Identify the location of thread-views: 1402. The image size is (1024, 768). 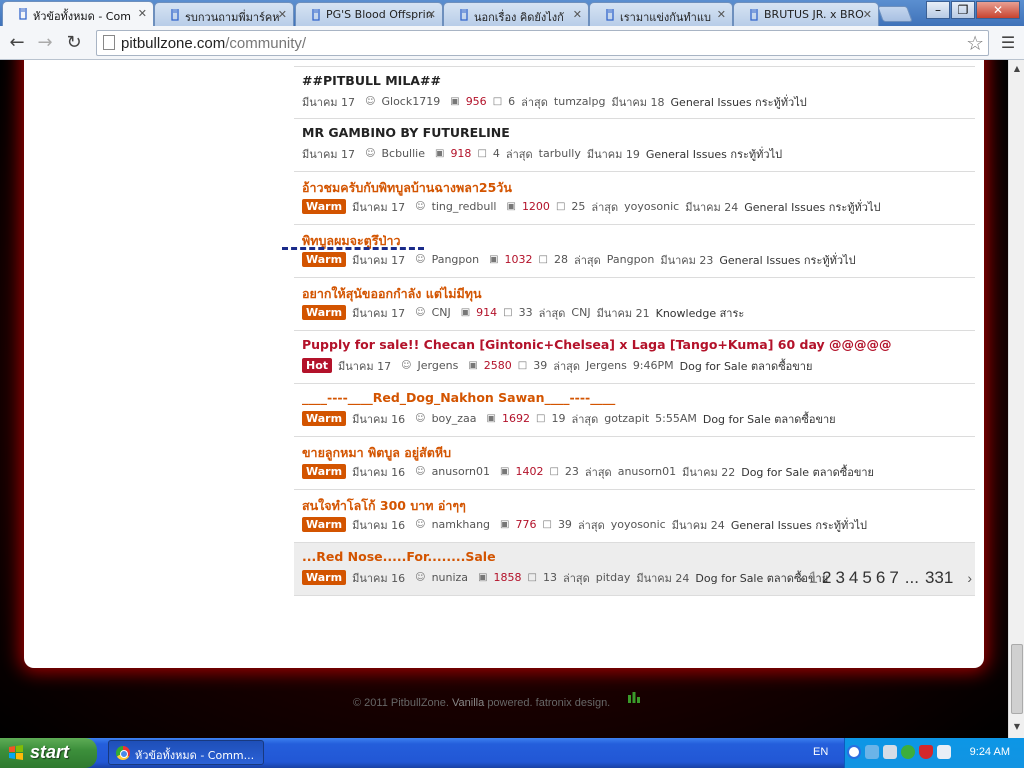
(529, 471).